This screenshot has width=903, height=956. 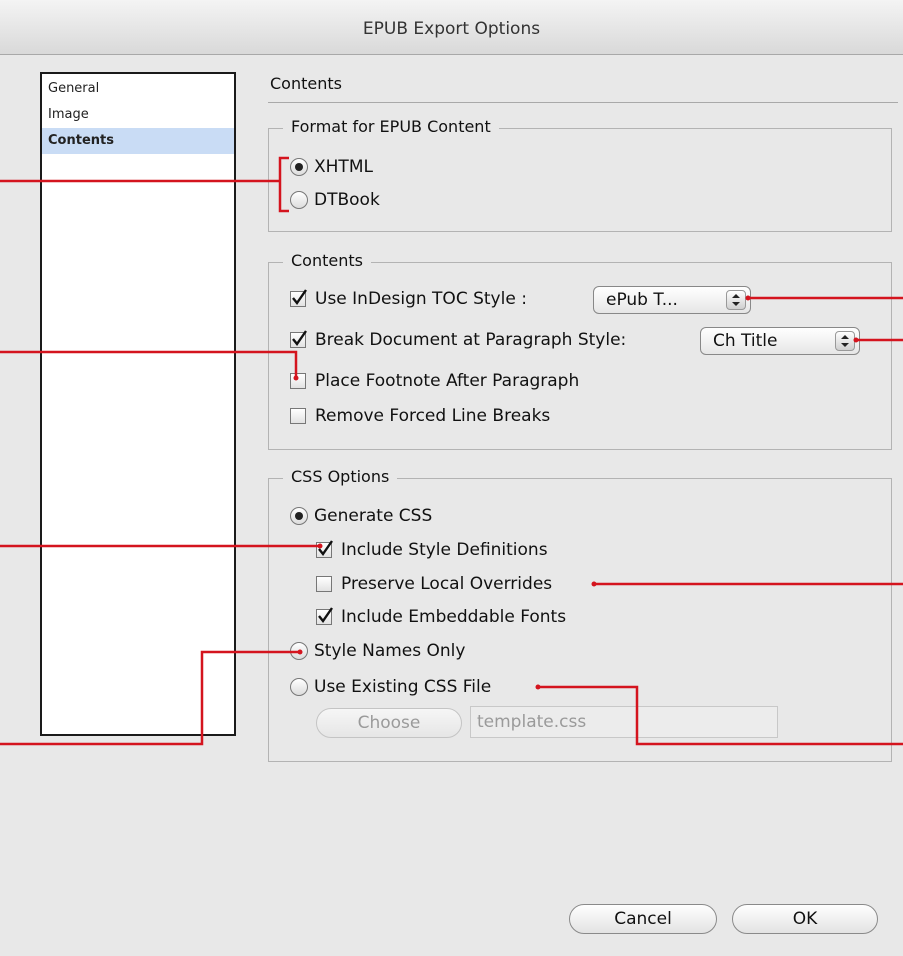 I want to click on remove-line-breaks-label: Remove Forced Line Breaks, so click(x=433, y=416).